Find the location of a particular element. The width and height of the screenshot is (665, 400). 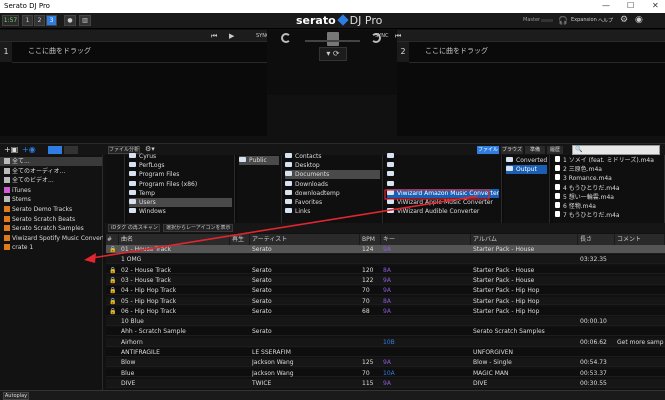

status-bar: Autoplay is located at coordinates (332, 395).